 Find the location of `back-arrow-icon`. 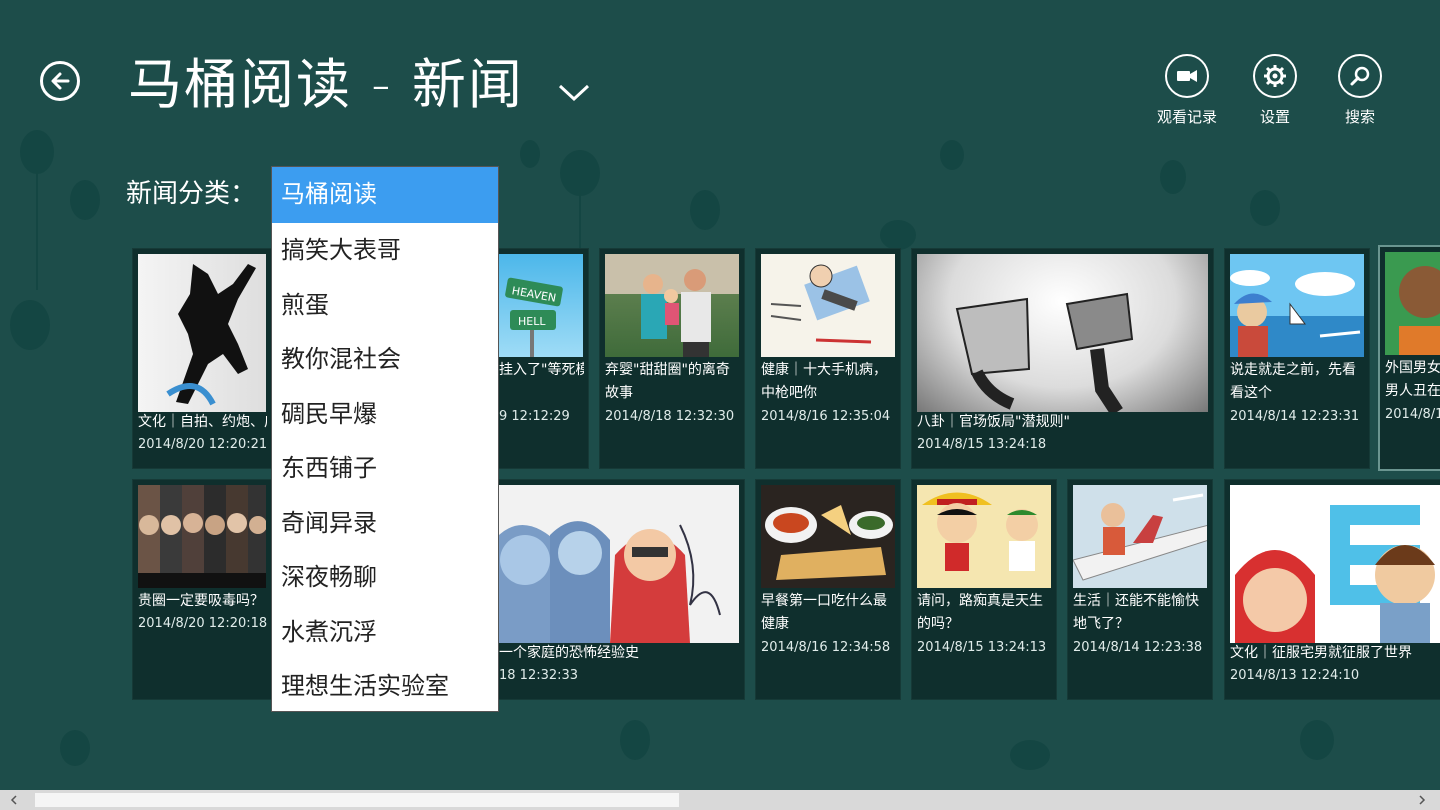

back-arrow-icon is located at coordinates (60, 81).